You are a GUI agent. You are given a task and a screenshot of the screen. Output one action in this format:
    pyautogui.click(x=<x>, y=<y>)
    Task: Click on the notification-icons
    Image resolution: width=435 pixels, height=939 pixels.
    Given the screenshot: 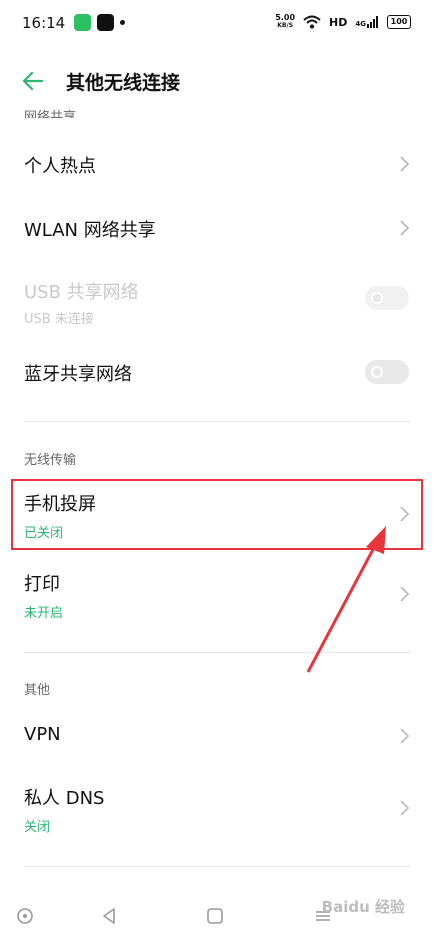 What is the action you would take?
    pyautogui.click(x=99, y=22)
    